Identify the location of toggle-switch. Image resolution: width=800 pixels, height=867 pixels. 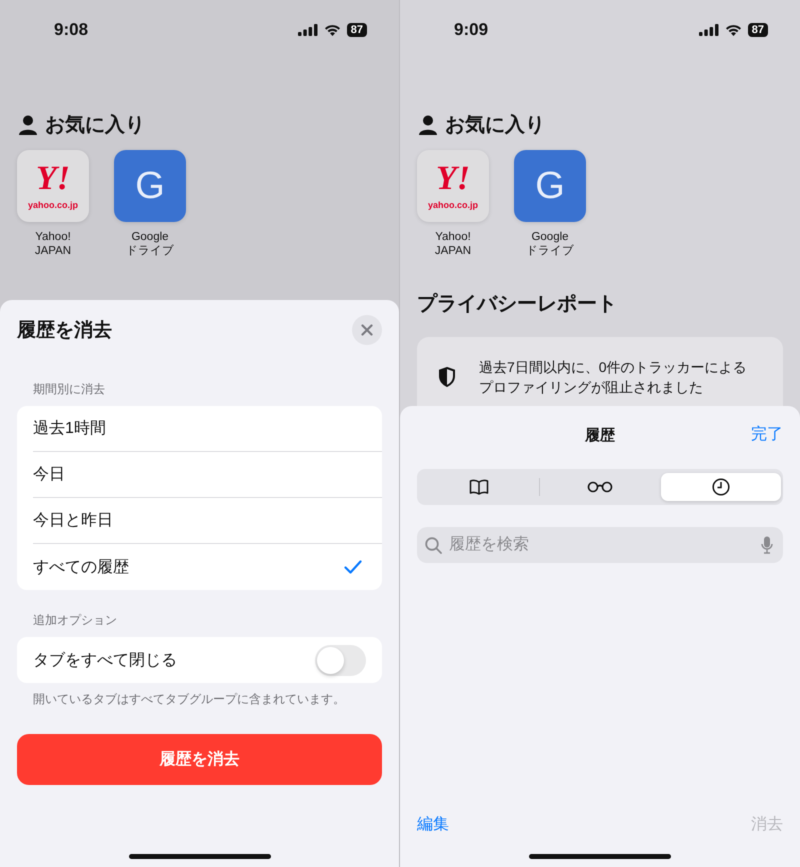
(340, 660).